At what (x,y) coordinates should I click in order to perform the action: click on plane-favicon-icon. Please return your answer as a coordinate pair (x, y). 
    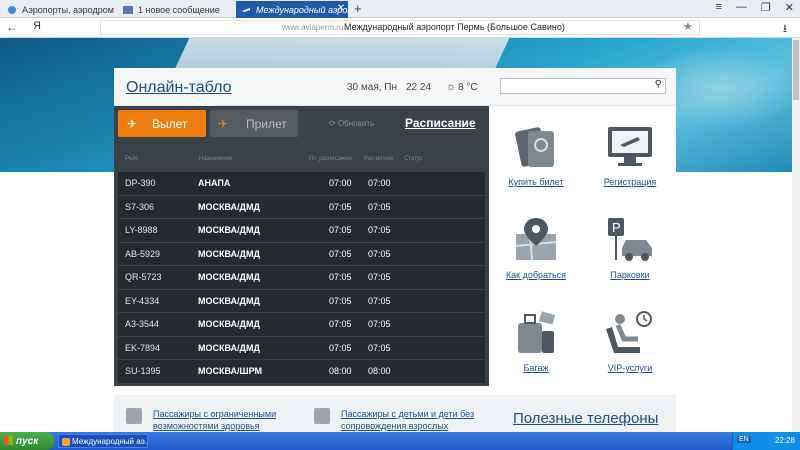
    Looking at the image, I should click on (246, 9).